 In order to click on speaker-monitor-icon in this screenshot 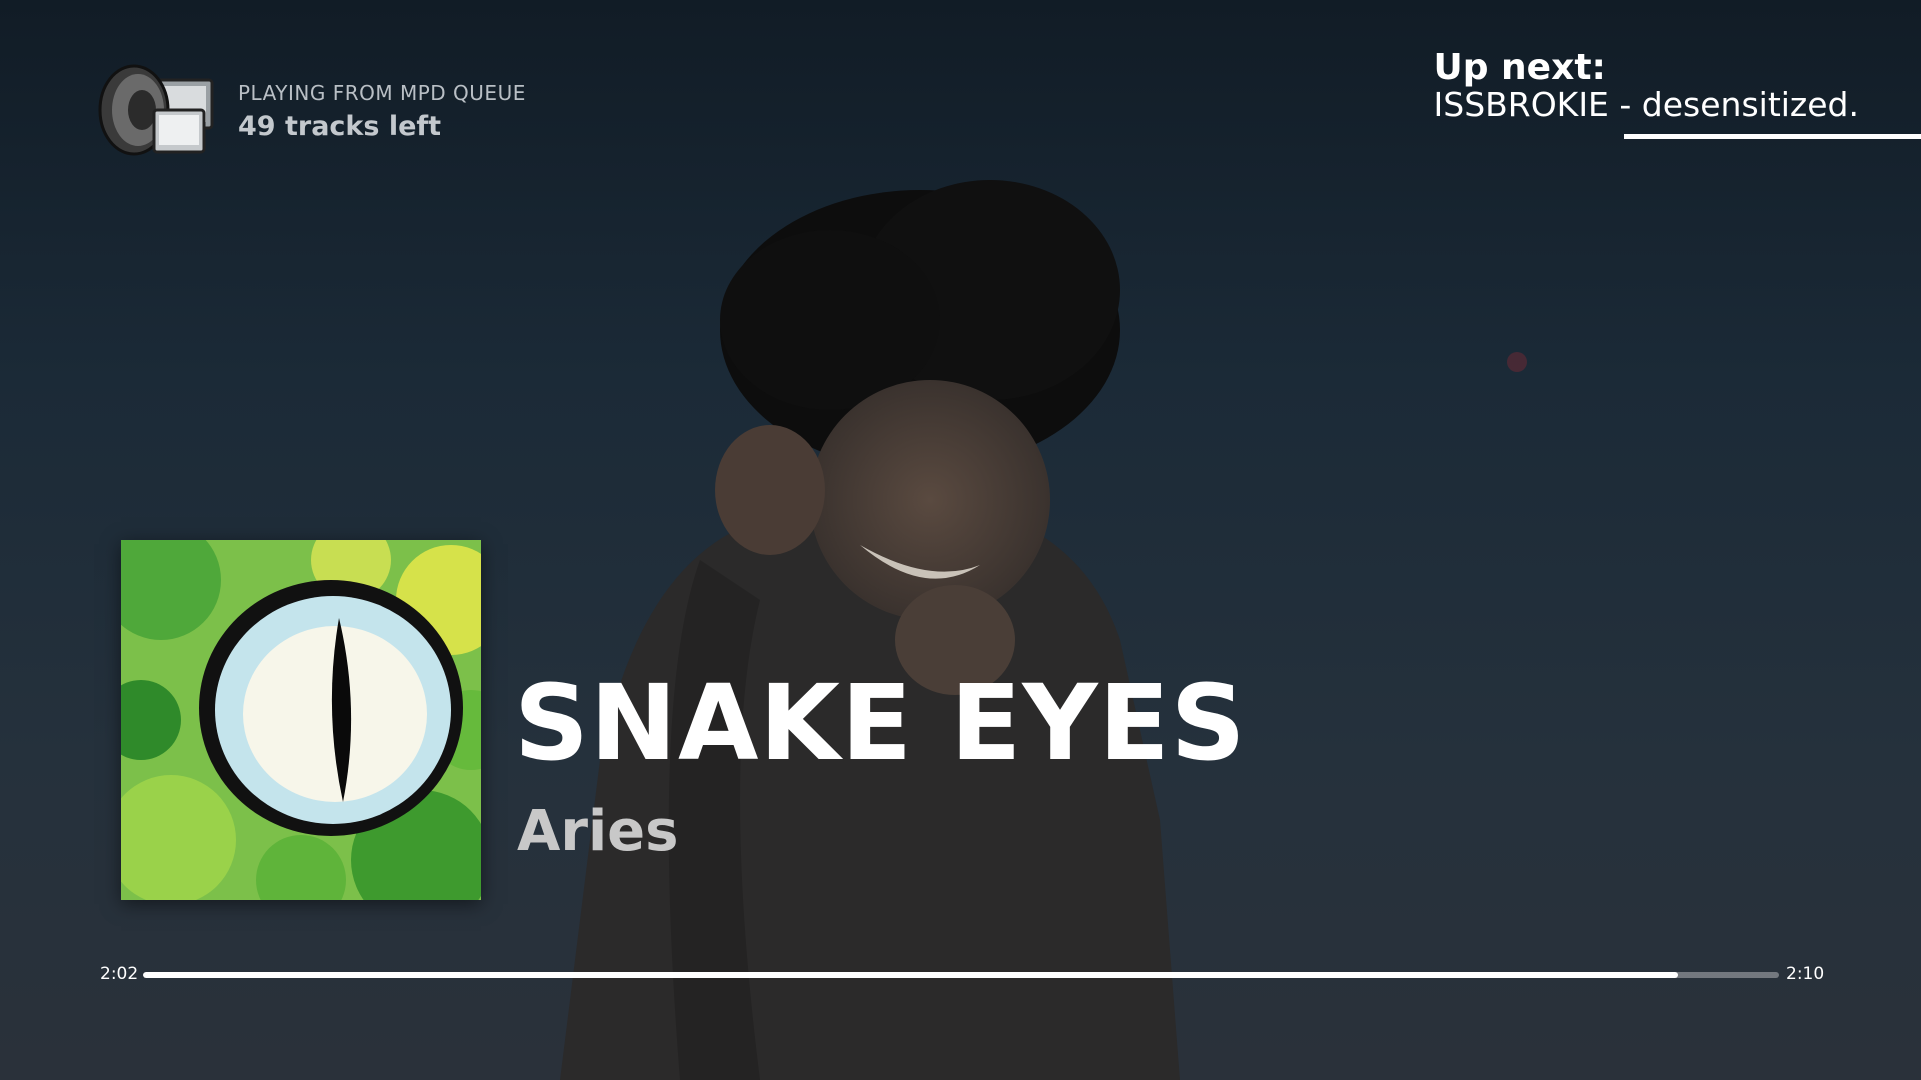, I will do `click(157, 111)`.